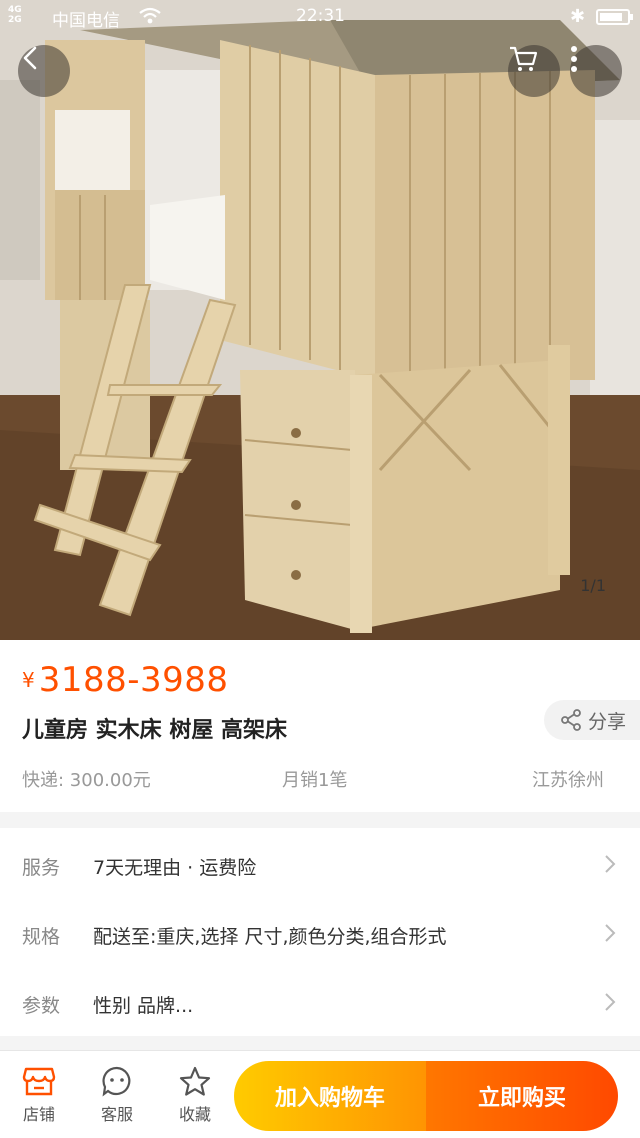 This screenshot has height=1138, width=640. Describe the element at coordinates (41, 1006) in the screenshot. I see `spec-label: 参数` at that location.